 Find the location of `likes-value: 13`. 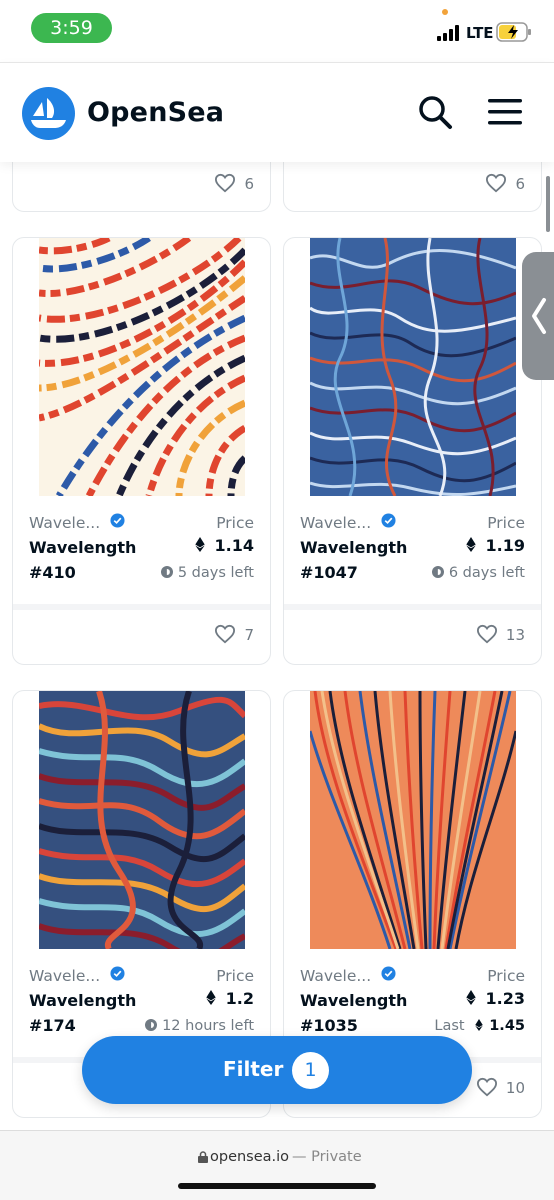

likes-value: 13 is located at coordinates (515, 635).